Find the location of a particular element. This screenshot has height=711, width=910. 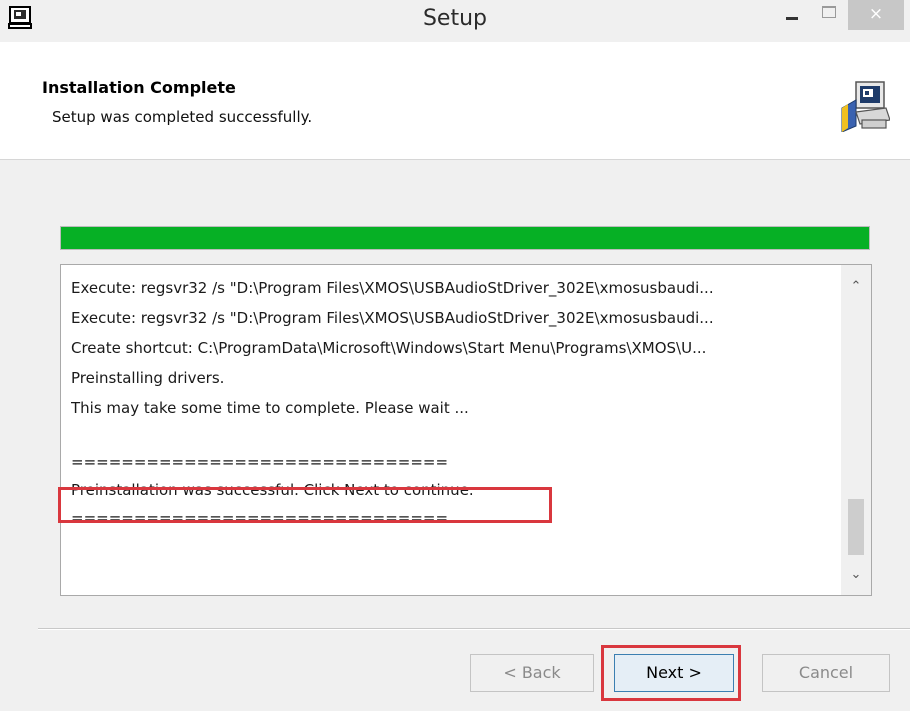

progress-fill is located at coordinates (465, 238).